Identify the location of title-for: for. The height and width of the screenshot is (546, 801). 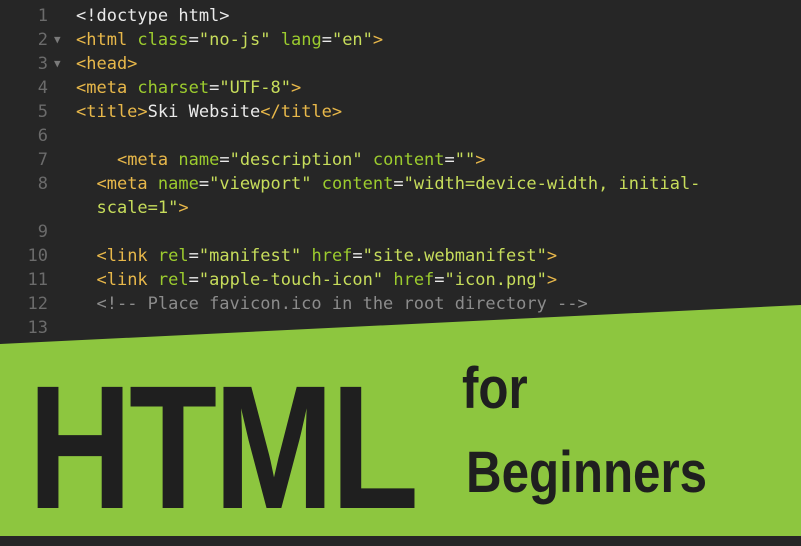
(495, 388).